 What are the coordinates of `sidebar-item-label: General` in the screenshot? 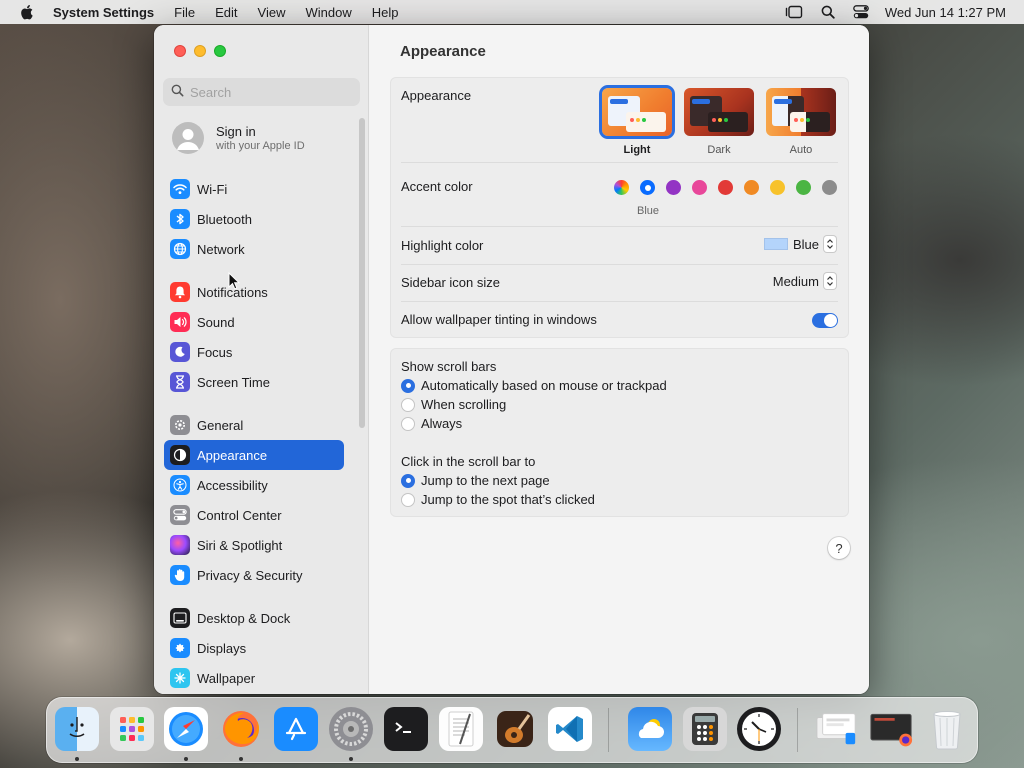 It's located at (220, 425).